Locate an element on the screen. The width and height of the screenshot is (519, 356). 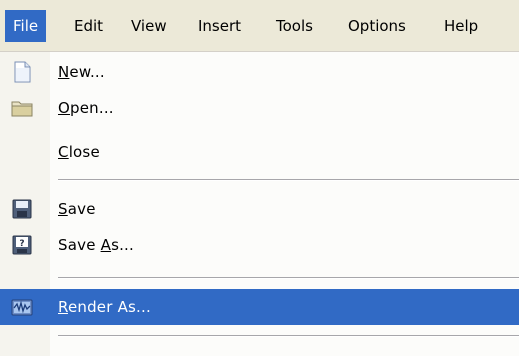
menu-edit: Edit is located at coordinates (88, 26).